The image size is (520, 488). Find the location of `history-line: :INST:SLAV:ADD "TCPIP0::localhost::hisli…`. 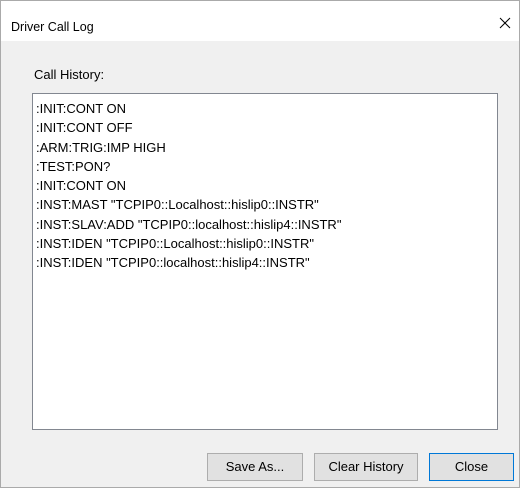

history-line: :INST:SLAV:ADD "TCPIP0::localhost::hisli… is located at coordinates (189, 224).